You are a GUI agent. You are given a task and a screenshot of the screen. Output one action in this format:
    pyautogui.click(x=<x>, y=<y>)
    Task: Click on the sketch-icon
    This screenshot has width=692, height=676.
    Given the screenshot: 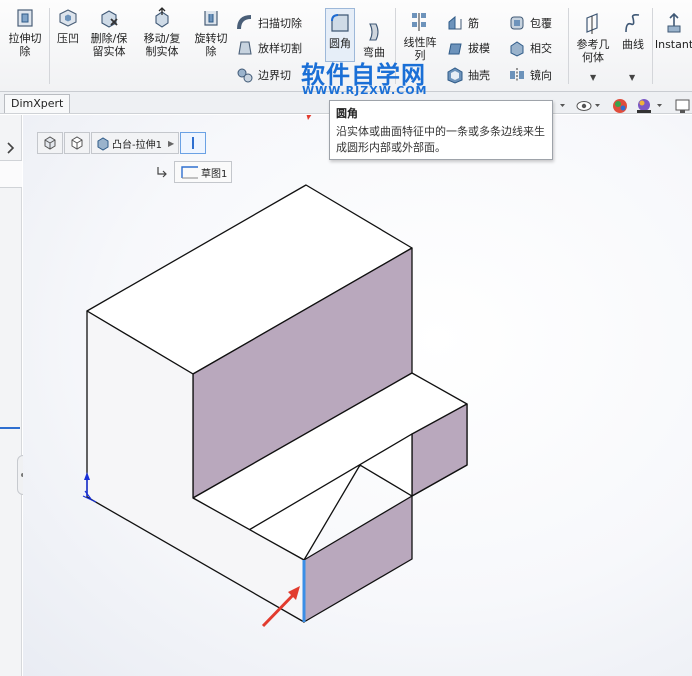 What is the action you would take?
    pyautogui.click(x=189, y=172)
    